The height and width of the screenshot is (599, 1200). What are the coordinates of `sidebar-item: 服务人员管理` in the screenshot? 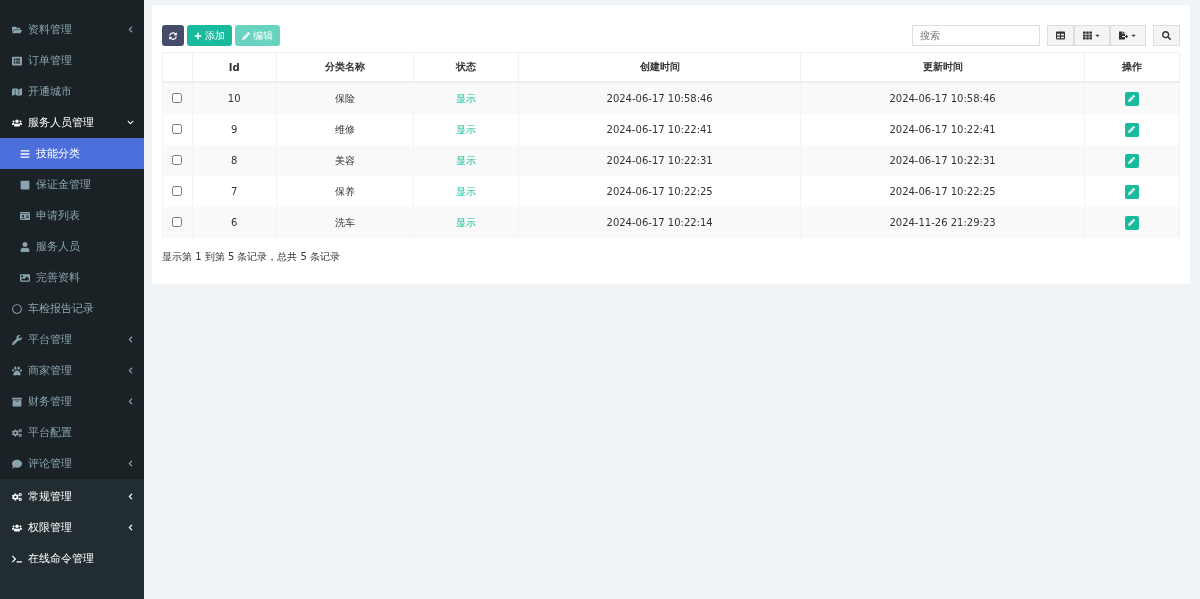 It's located at (72, 122).